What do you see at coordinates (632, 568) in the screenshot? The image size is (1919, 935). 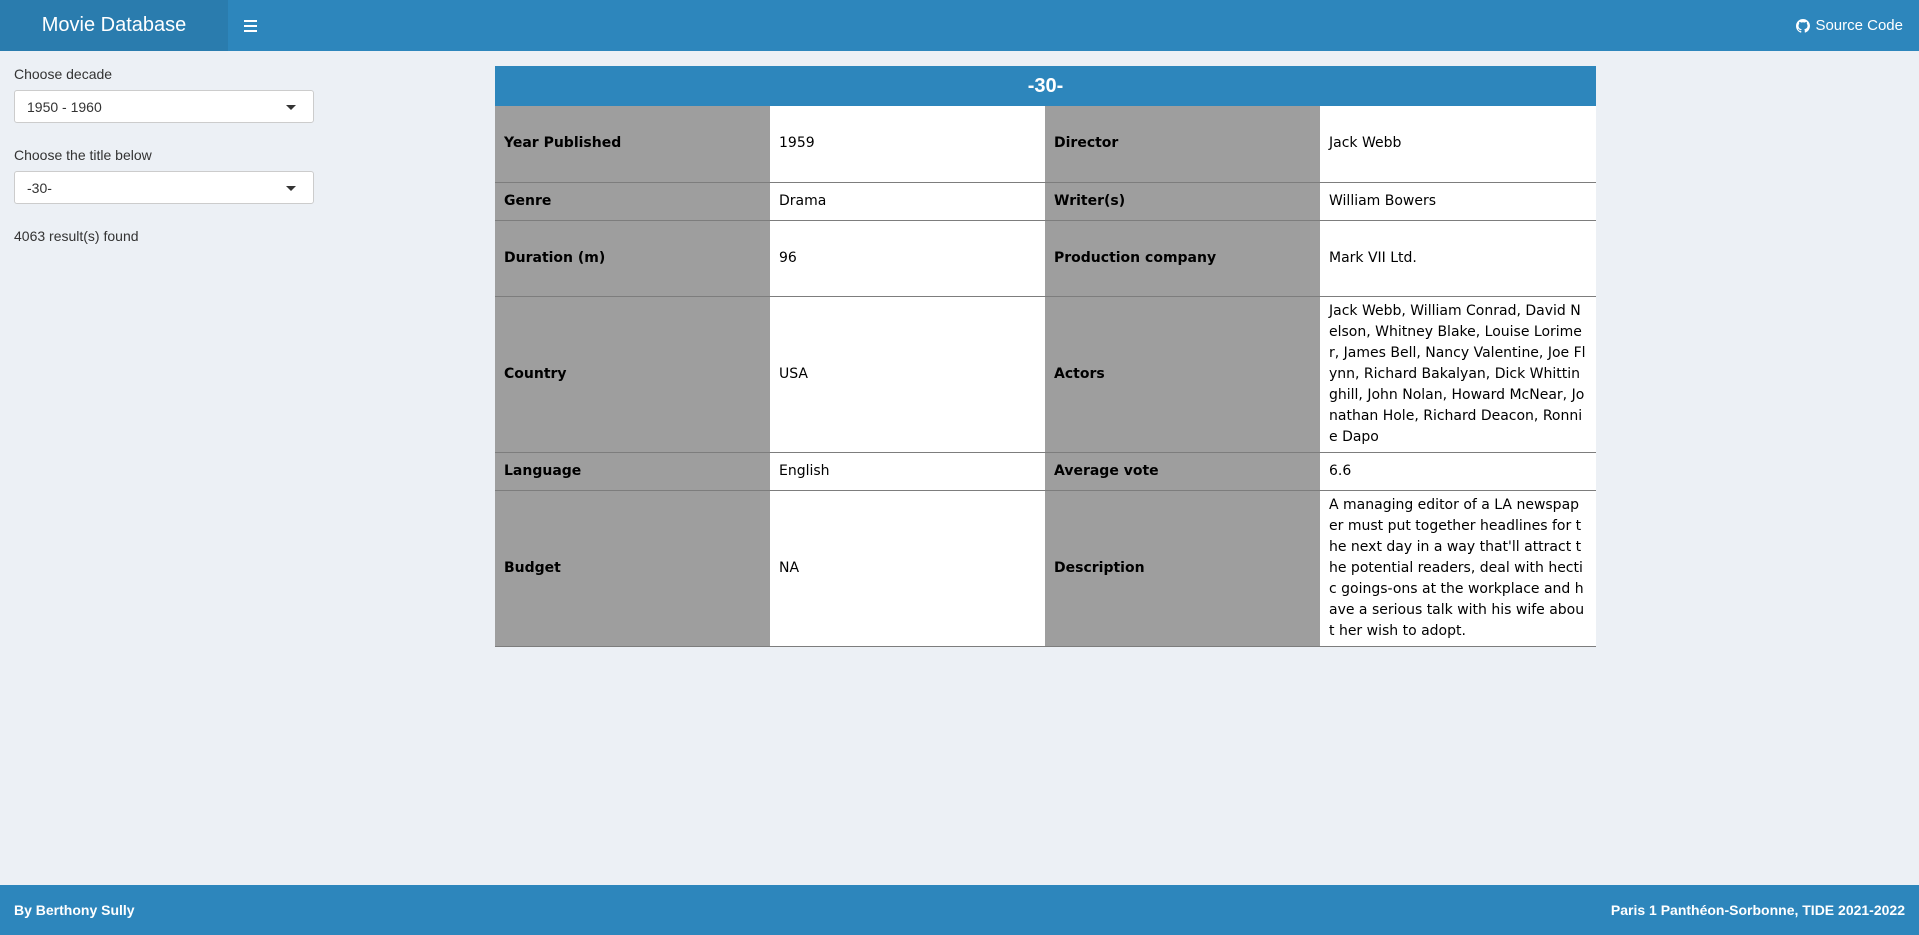 I see `field-label: Budget` at bounding box center [632, 568].